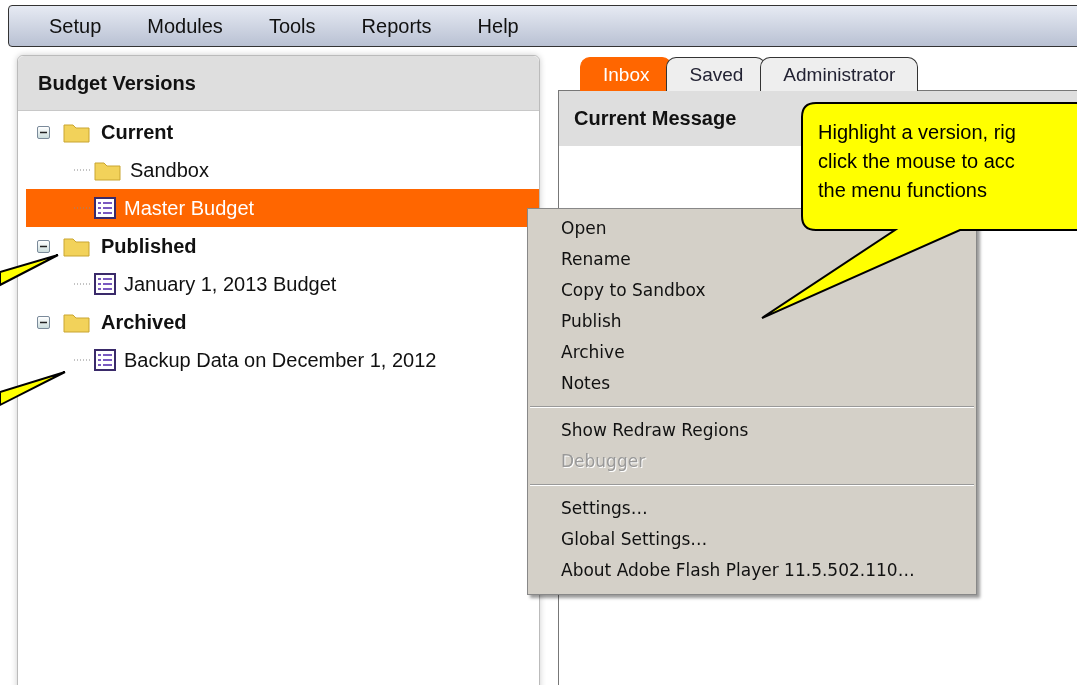 Image resolution: width=1077 pixels, height=685 pixels. What do you see at coordinates (839, 74) in the screenshot?
I see `tab: Administrator` at bounding box center [839, 74].